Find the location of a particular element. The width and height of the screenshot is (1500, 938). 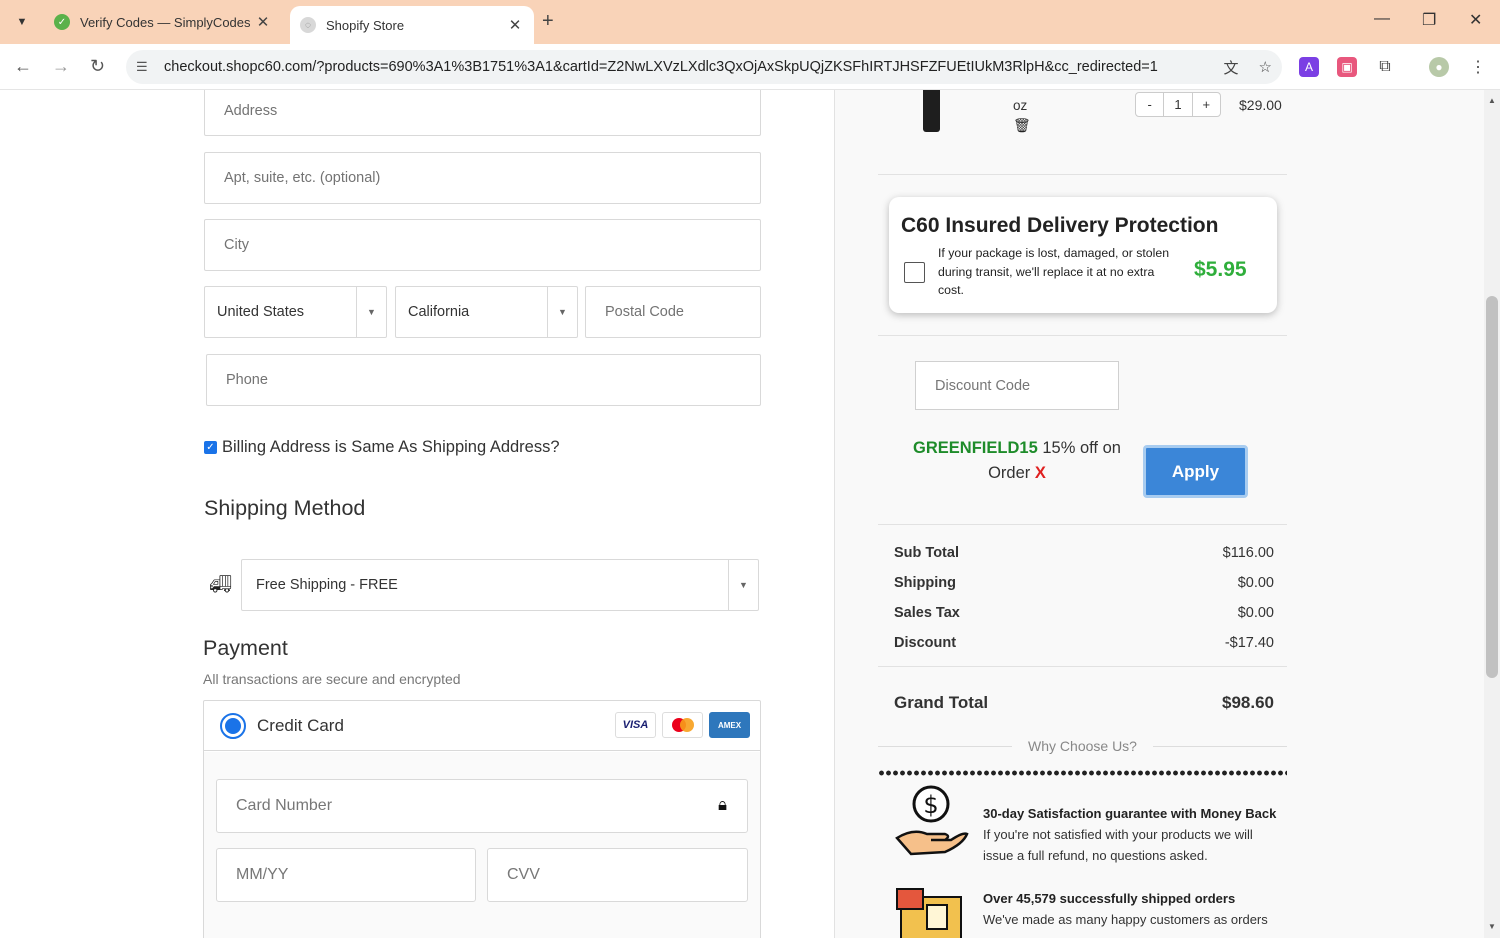

truck-icon: 🚚︎ is located at coordinates (220, 584).